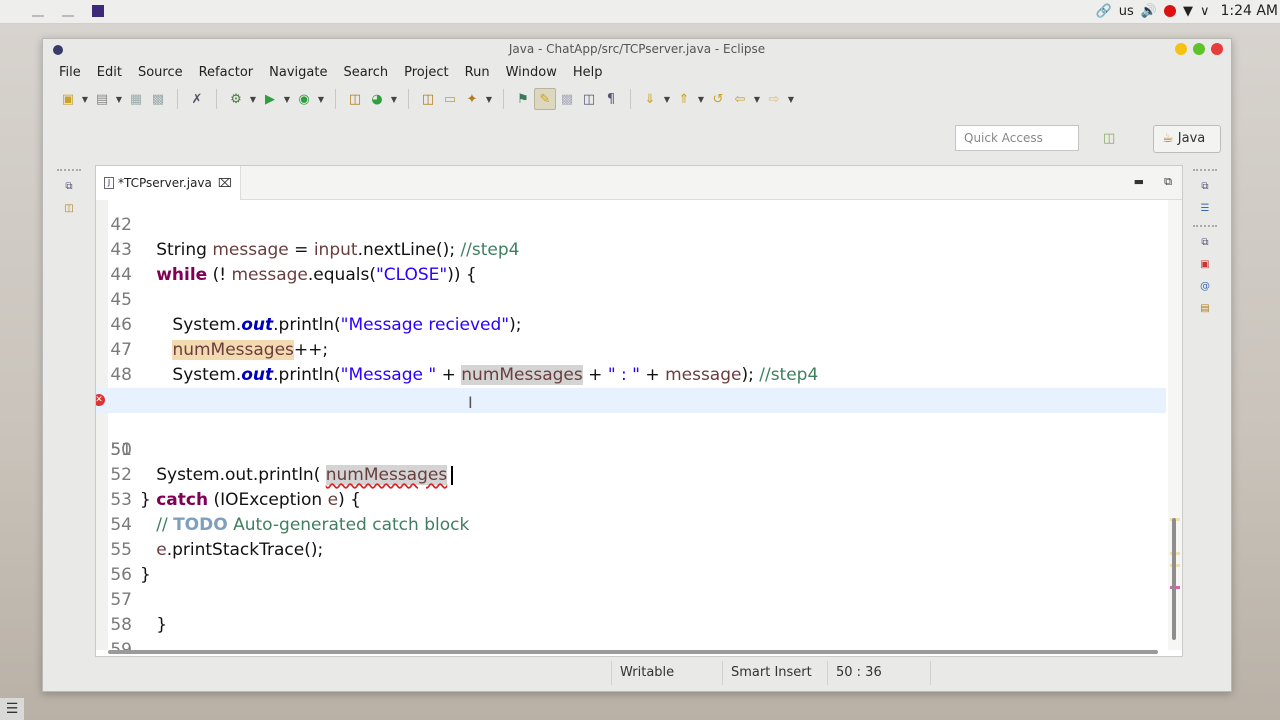 This screenshot has height=720, width=1280. I want to click on save-all-icon: ▩, so click(158, 99).